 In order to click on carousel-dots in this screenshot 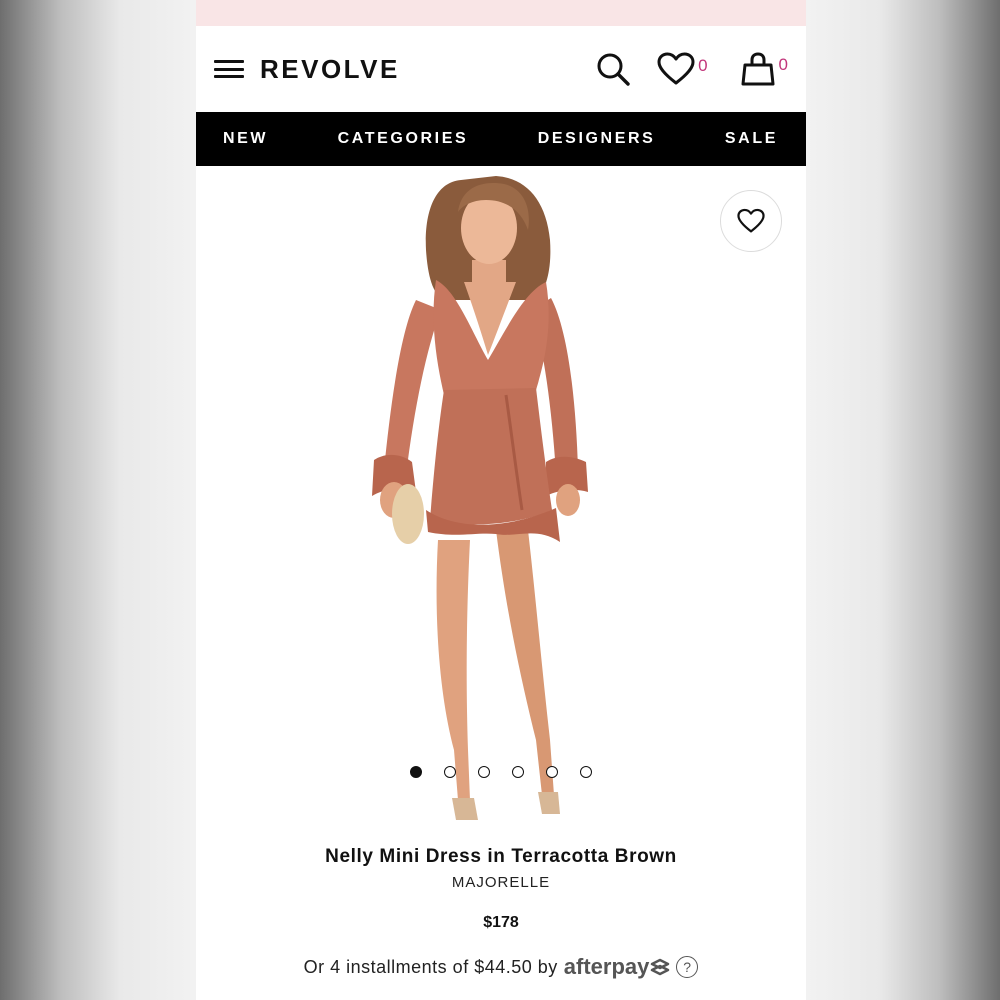, I will do `click(501, 772)`.